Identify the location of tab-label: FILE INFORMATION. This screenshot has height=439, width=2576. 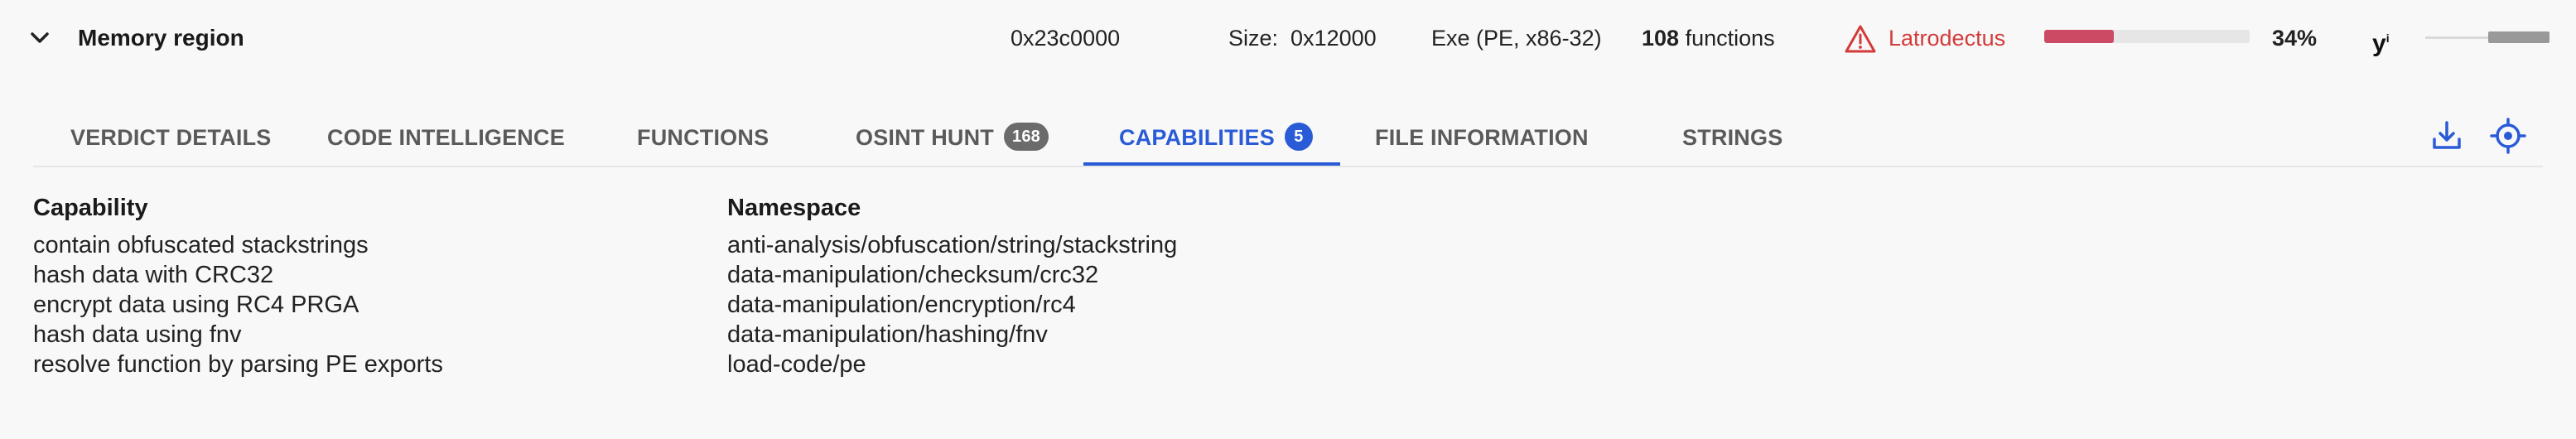
(1482, 137).